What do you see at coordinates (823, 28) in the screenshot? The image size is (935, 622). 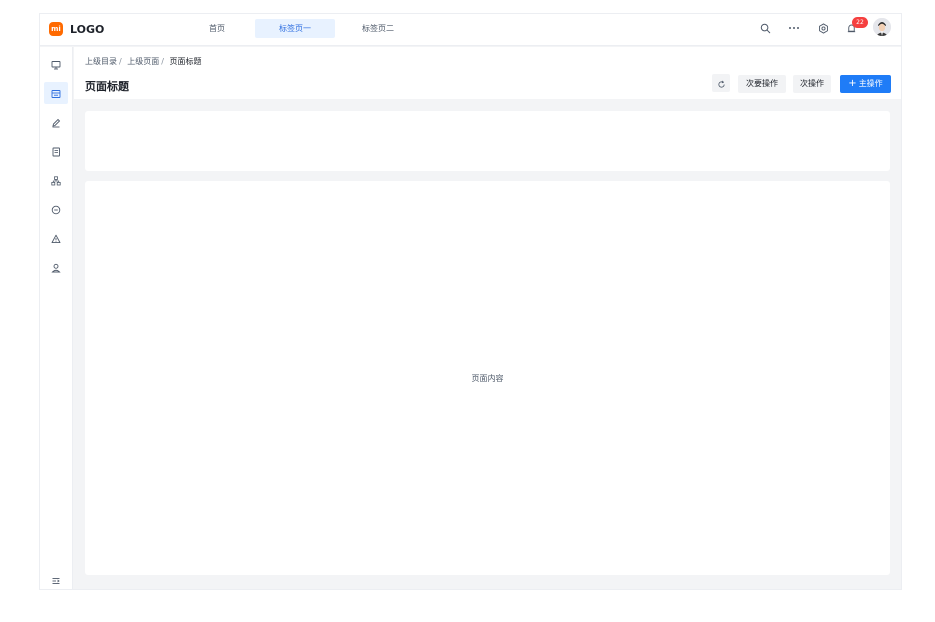 I see `settings-icon` at bounding box center [823, 28].